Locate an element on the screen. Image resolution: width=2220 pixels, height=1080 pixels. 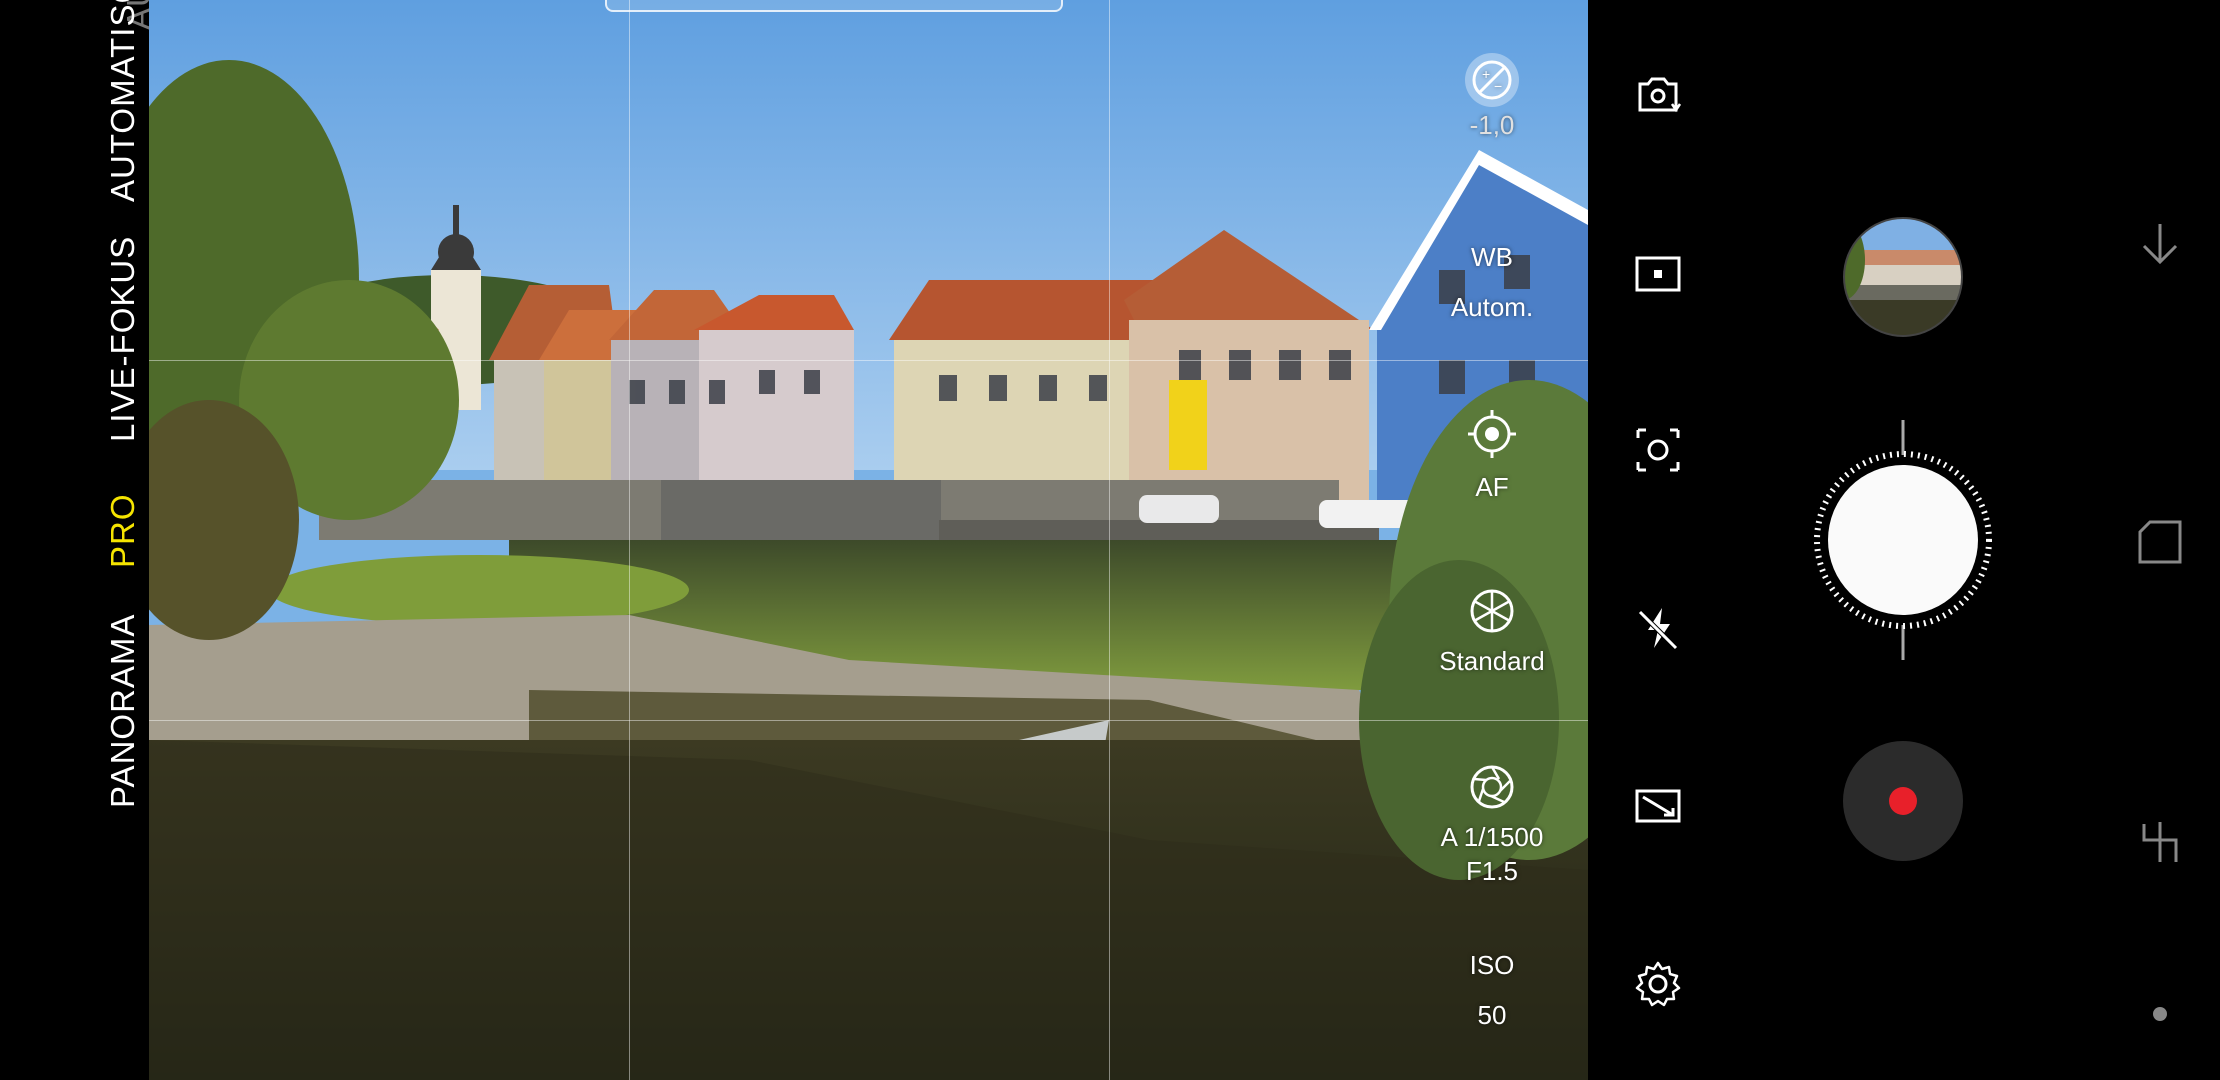
shutter-button is located at coordinates (1903, 540).